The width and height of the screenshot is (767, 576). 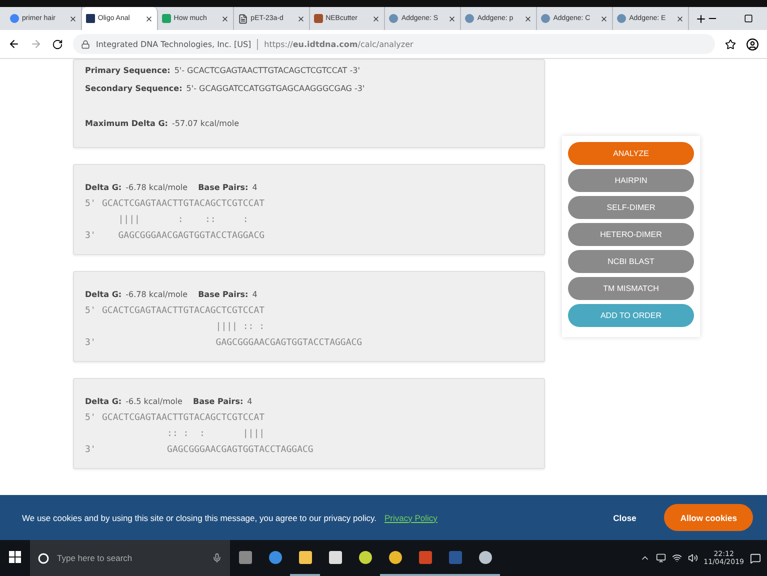 I want to click on close-button: Close, so click(x=624, y=518).